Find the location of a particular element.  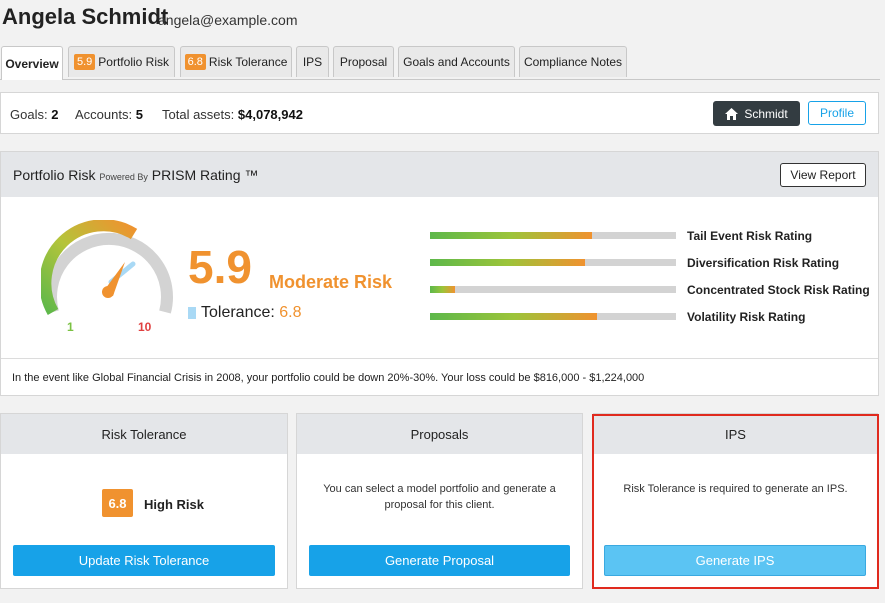

card-title: Risk Tolerance is located at coordinates (144, 434).